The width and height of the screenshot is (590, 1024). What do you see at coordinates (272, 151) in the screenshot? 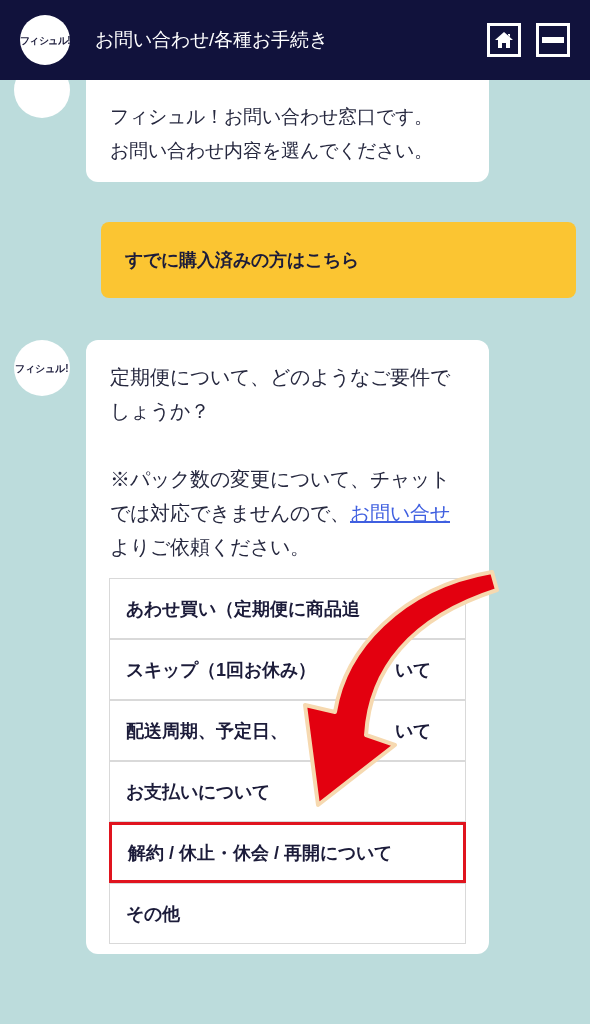
I see `message-text: お問い合わせ内容を選んでください。` at bounding box center [272, 151].